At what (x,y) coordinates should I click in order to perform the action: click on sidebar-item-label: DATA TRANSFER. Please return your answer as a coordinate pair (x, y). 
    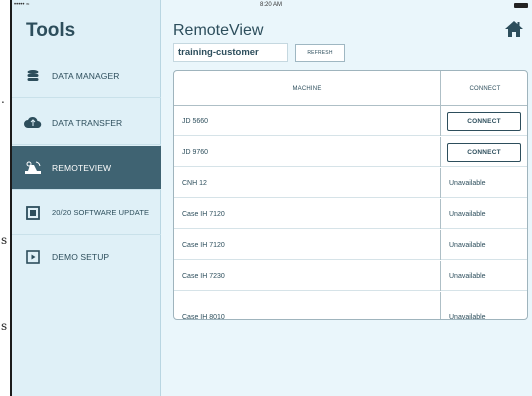
    Looking at the image, I should click on (87, 122).